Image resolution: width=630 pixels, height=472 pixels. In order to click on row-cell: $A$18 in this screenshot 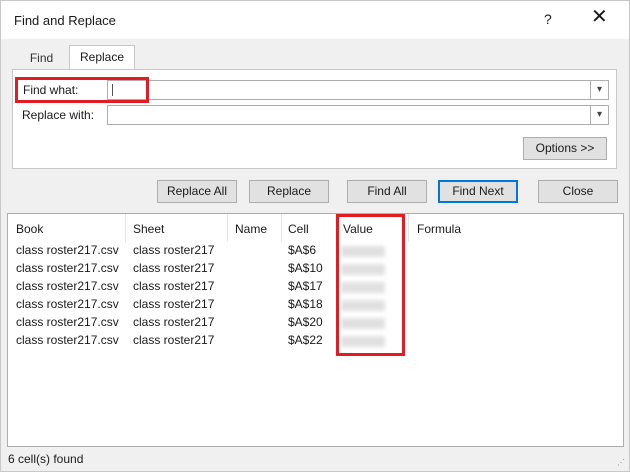, I will do `click(305, 304)`.